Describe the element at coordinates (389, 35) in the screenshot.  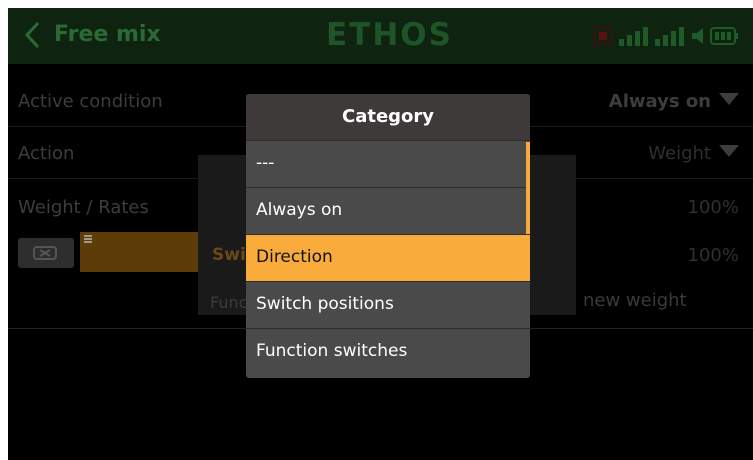
I see `ethos-logo: ETHOS` at that location.